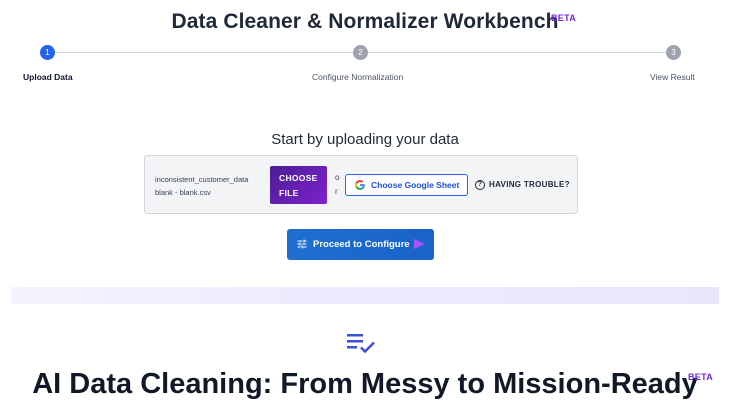 This screenshot has height=408, width=730. I want to click on tune-sliders-icon, so click(302, 244).